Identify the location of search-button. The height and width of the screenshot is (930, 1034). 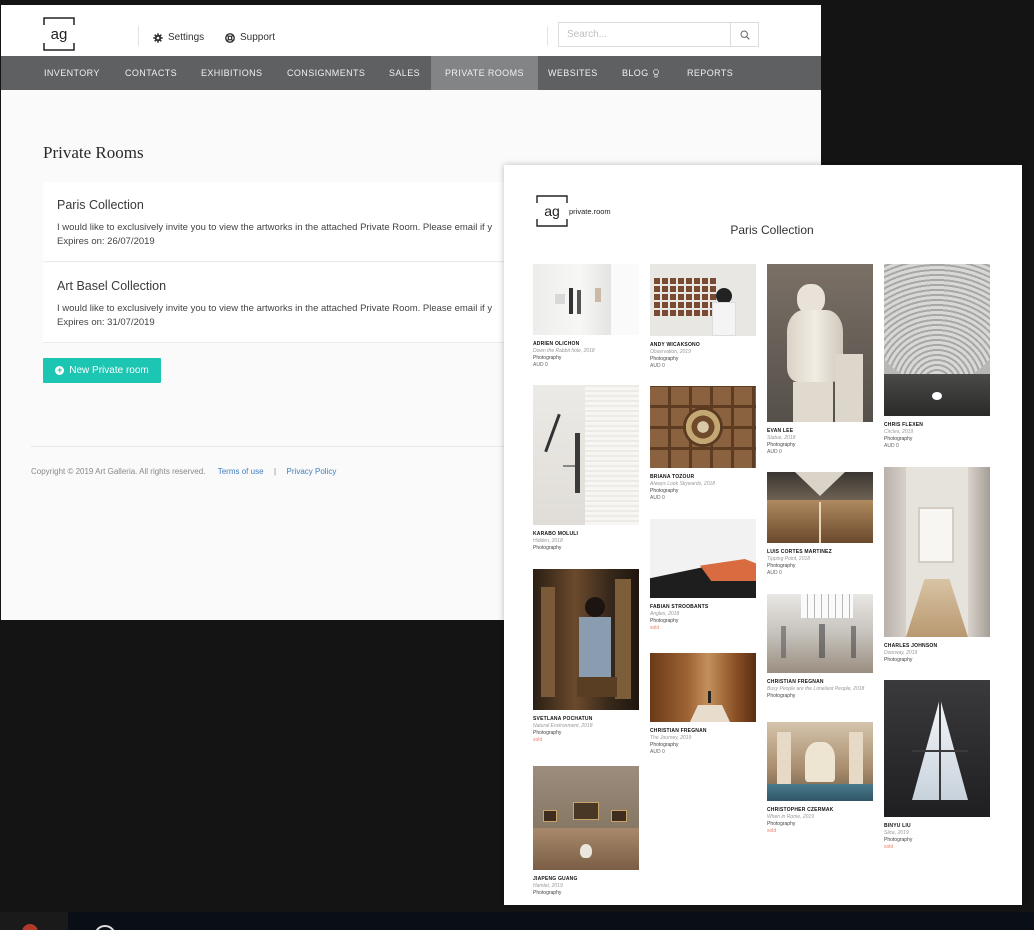
(744, 34).